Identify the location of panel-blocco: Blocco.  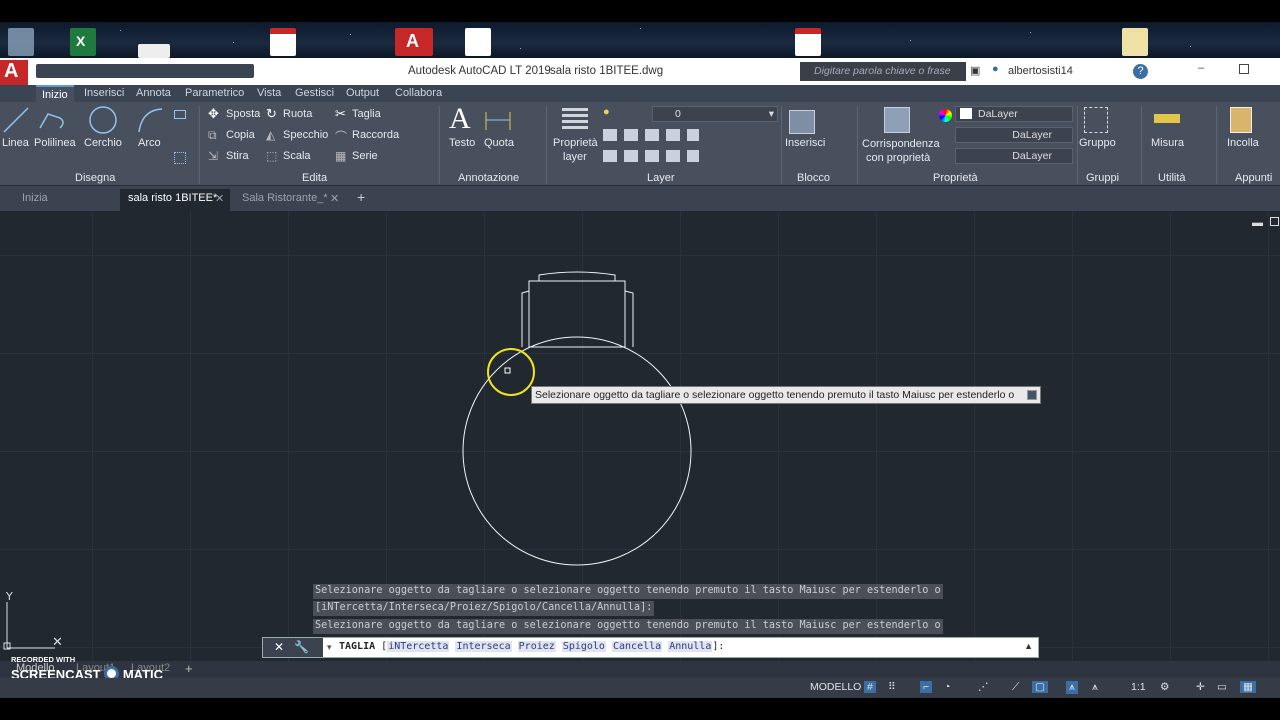
(813, 178).